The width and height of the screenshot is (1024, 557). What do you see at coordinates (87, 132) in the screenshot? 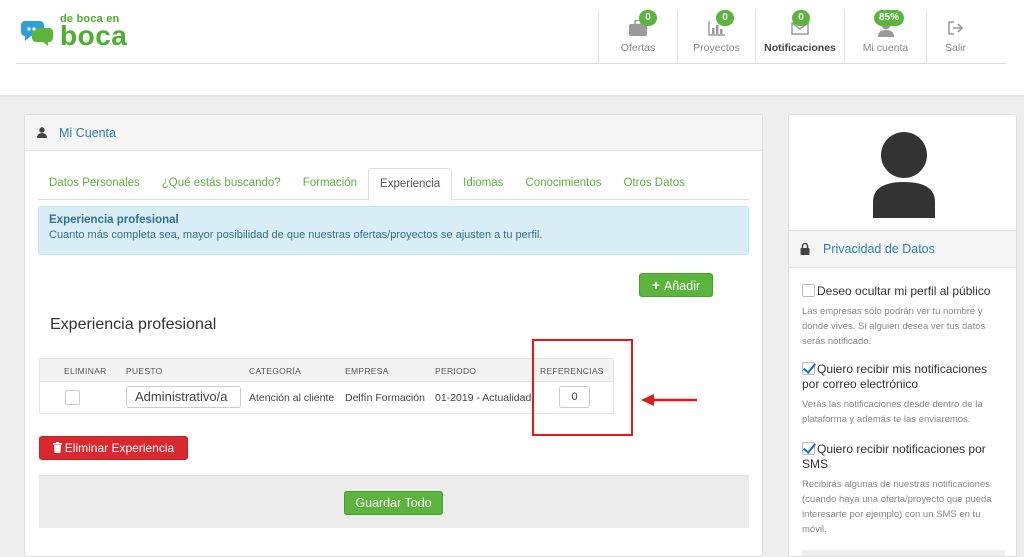
I see `panel-title: Mi Cuenta` at bounding box center [87, 132].